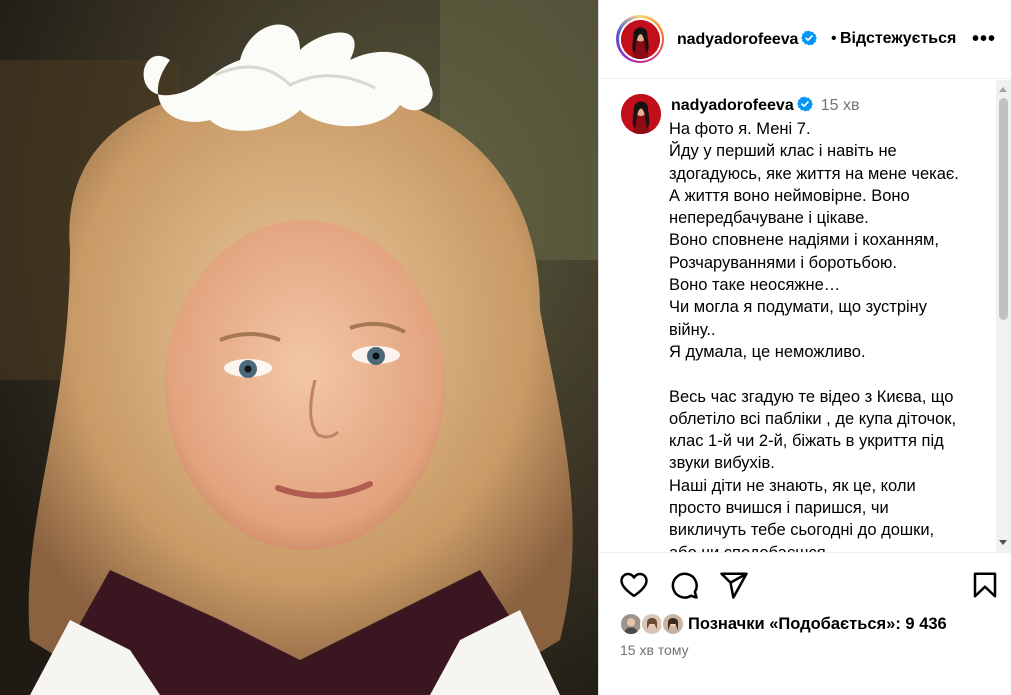  Describe the element at coordinates (732, 105) in the screenshot. I see `caption-username: nadyadorofeeva` at that location.